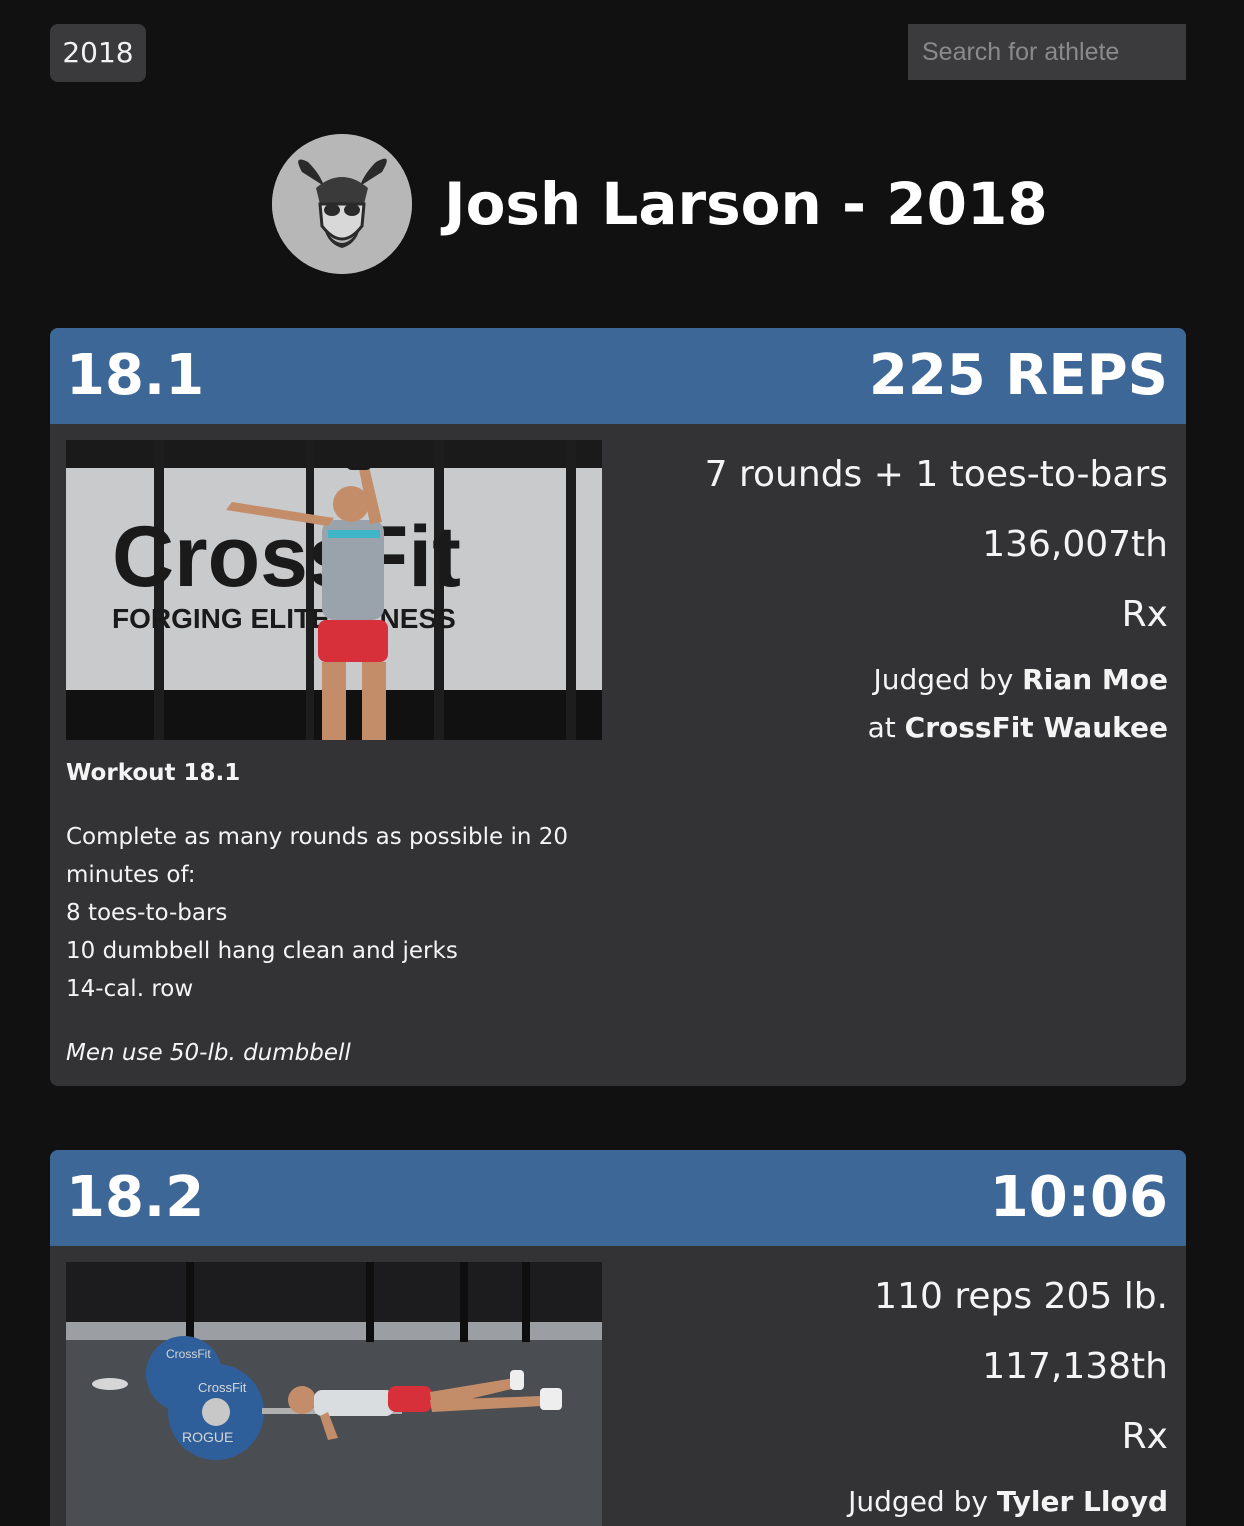 Image resolution: width=1244 pixels, height=1526 pixels. I want to click on judge-line: Judged by Rian Moe, so click(936, 680).